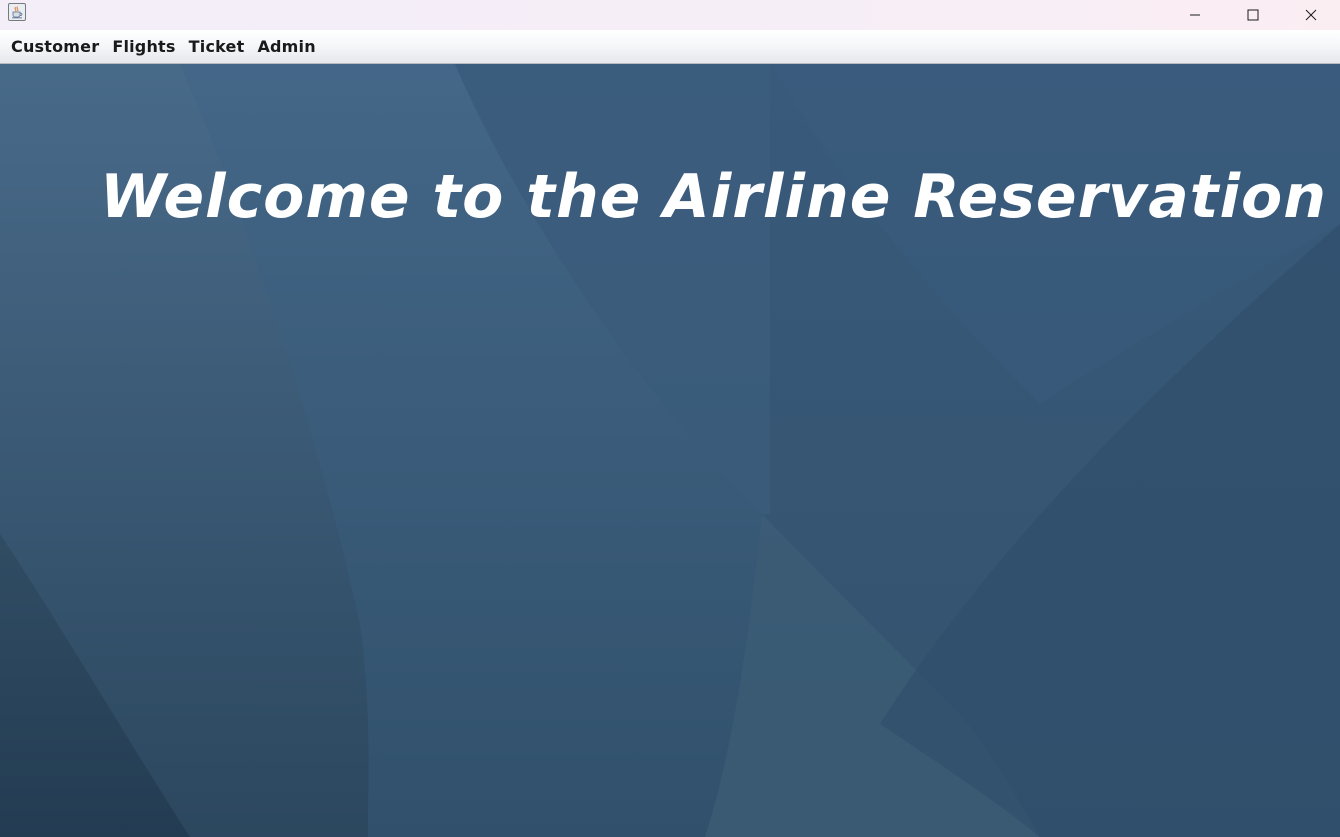 Image resolution: width=1340 pixels, height=837 pixels. I want to click on menu-admin: Admin, so click(286, 46).